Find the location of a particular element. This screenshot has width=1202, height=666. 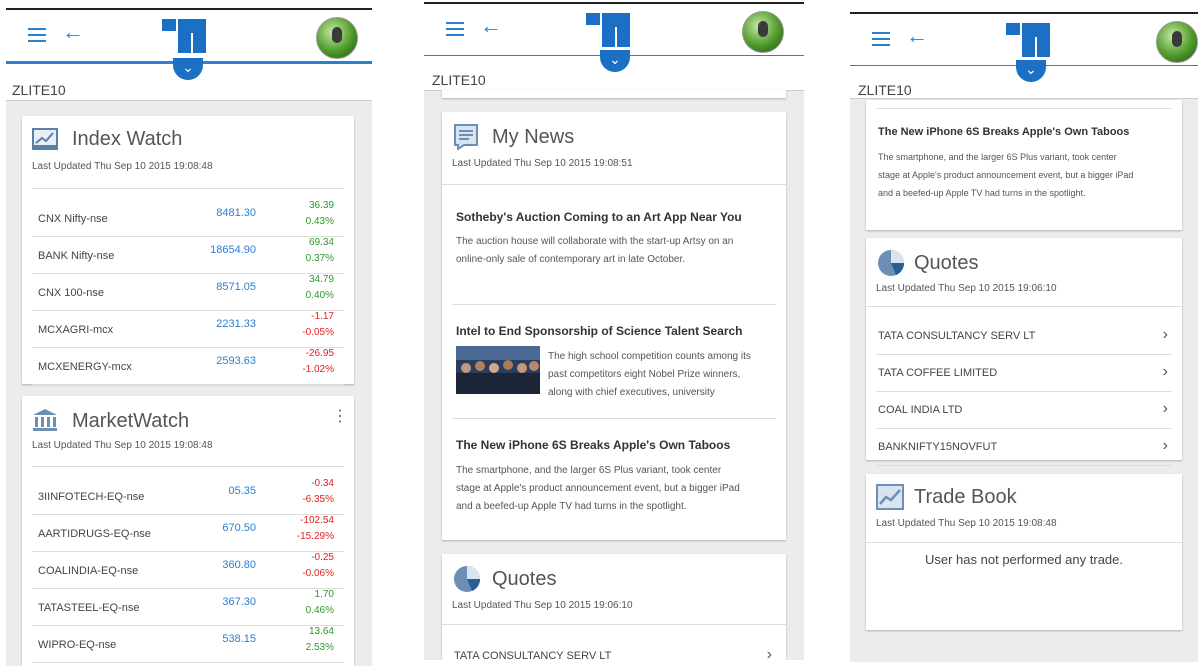

change-value: 13.64 is located at coordinates (321, 631).